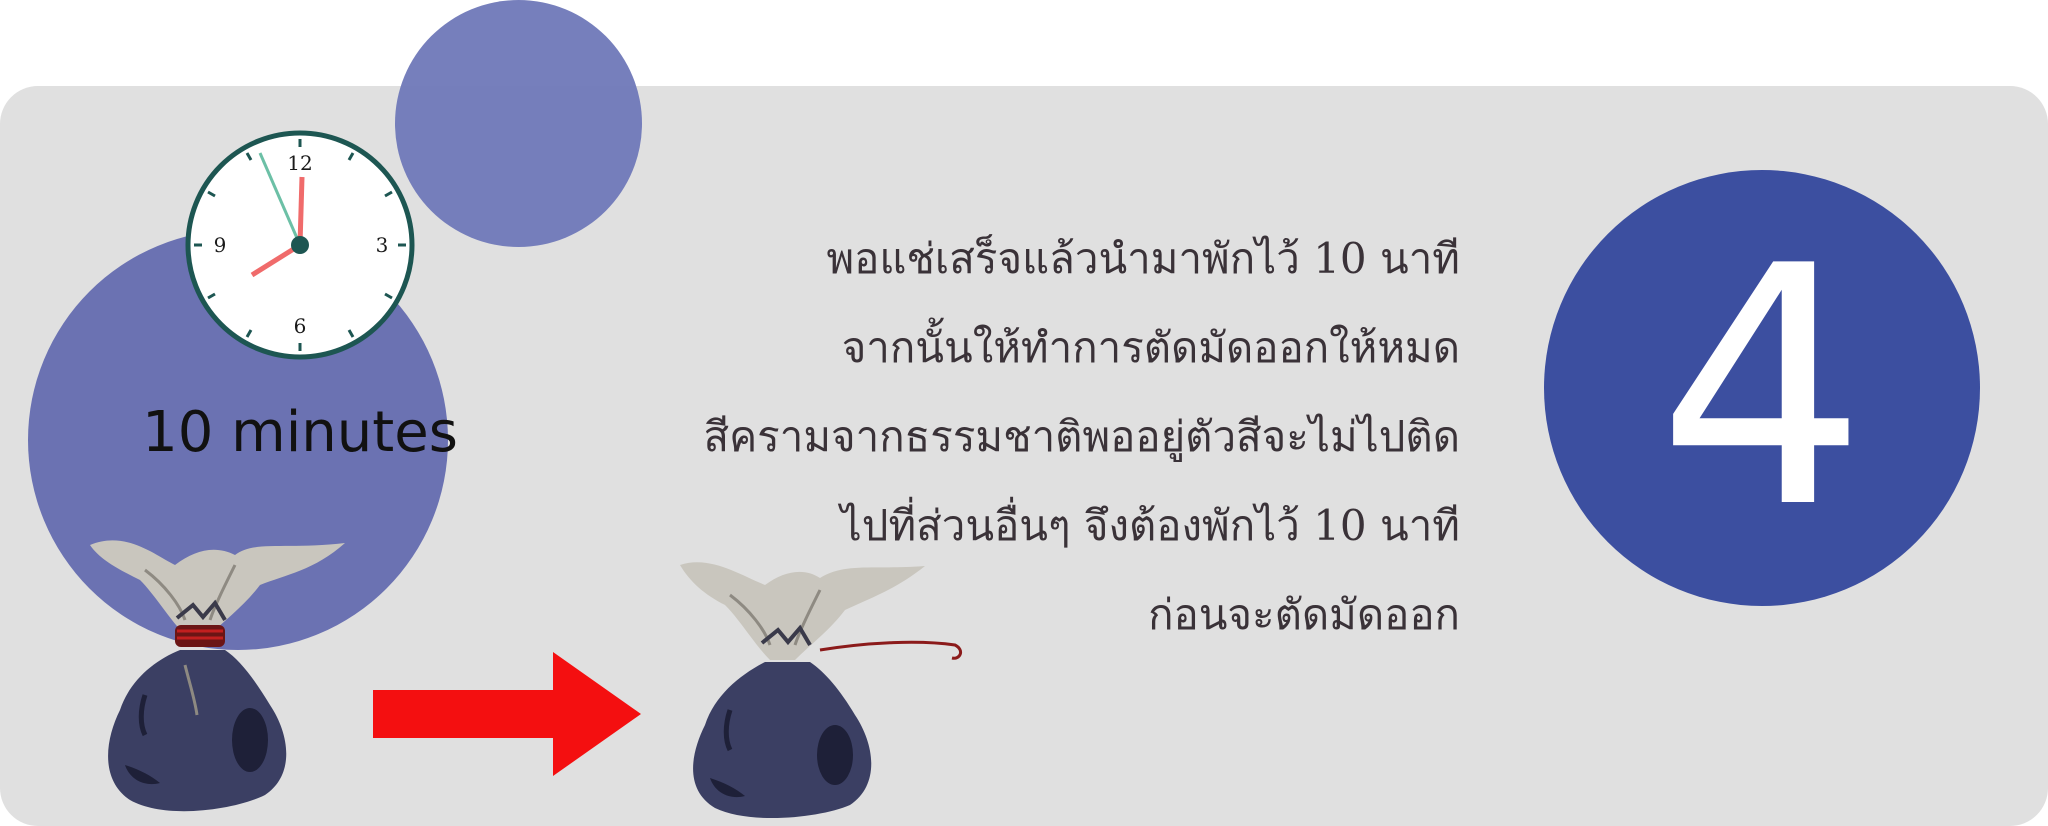  I want to click on clock-number-6: 6, so click(300, 326).